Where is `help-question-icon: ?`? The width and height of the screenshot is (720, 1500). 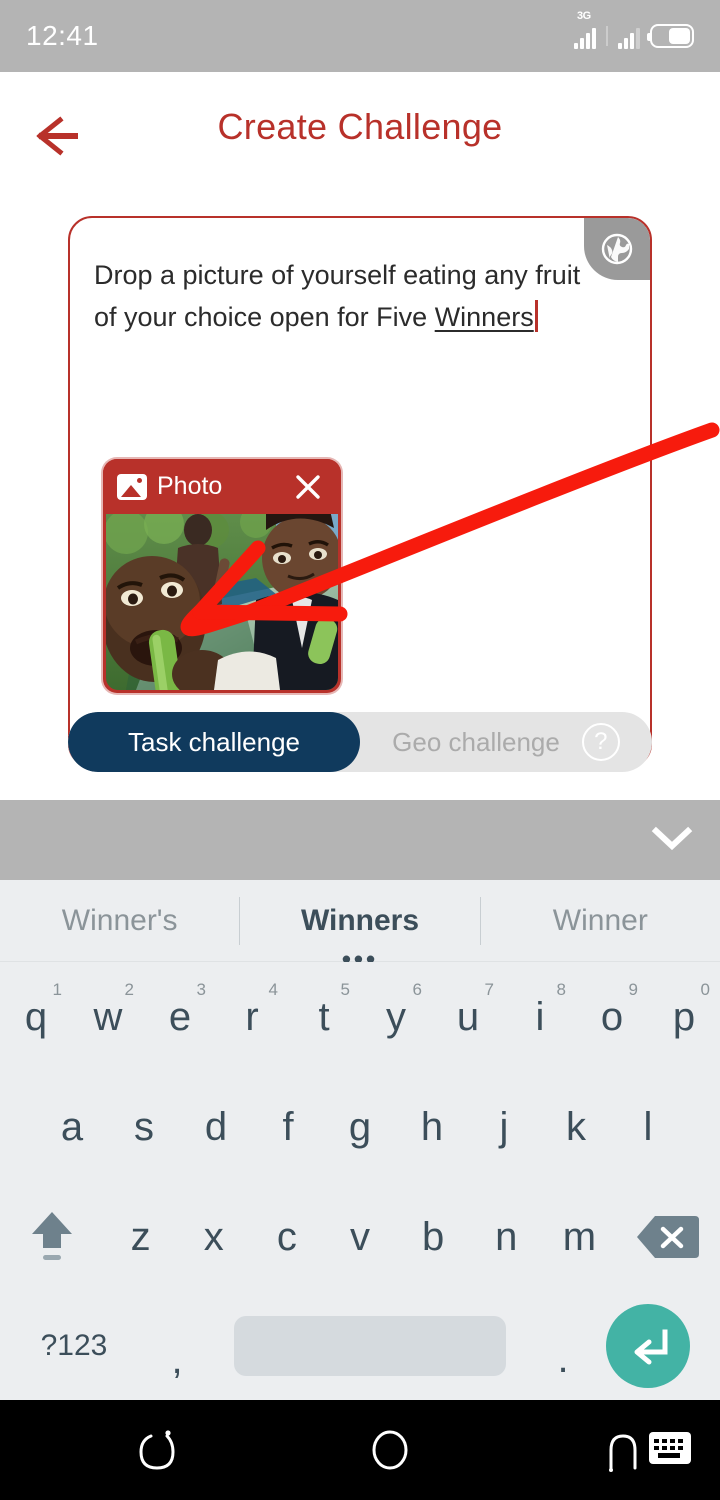
help-question-icon: ? is located at coordinates (600, 742).